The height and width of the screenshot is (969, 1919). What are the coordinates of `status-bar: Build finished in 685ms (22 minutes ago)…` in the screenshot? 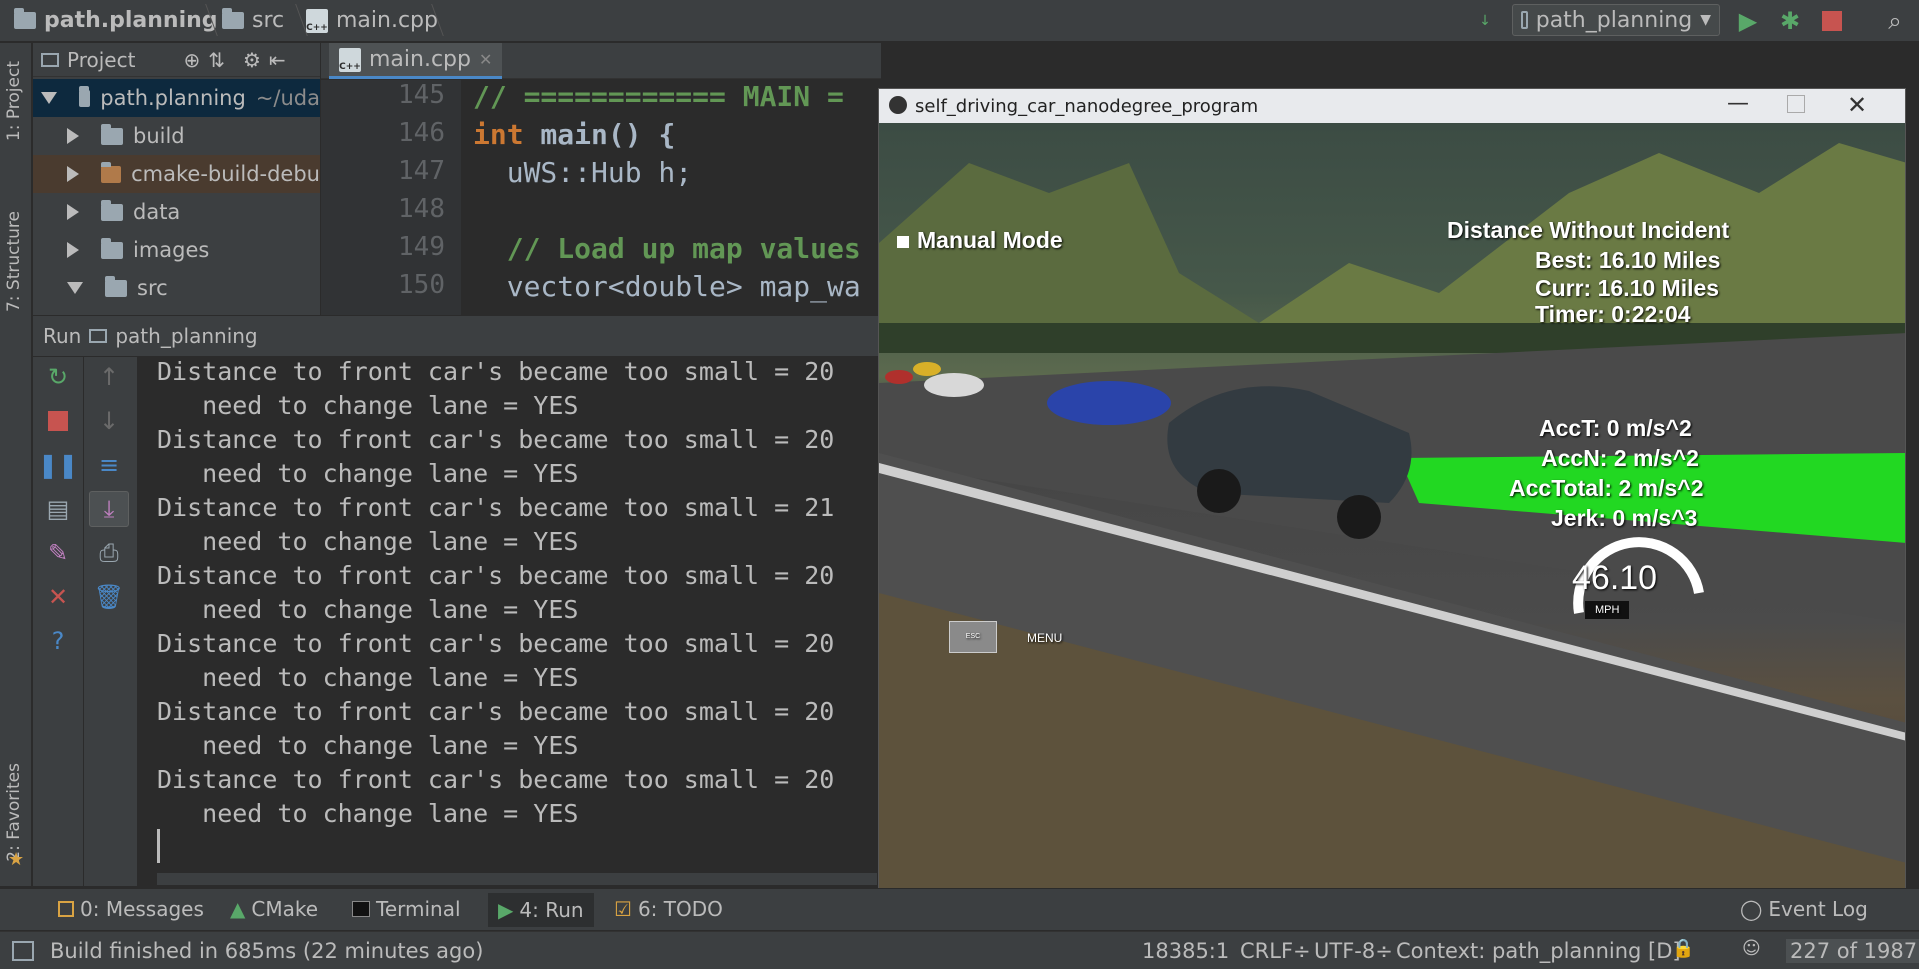 It's located at (959, 950).